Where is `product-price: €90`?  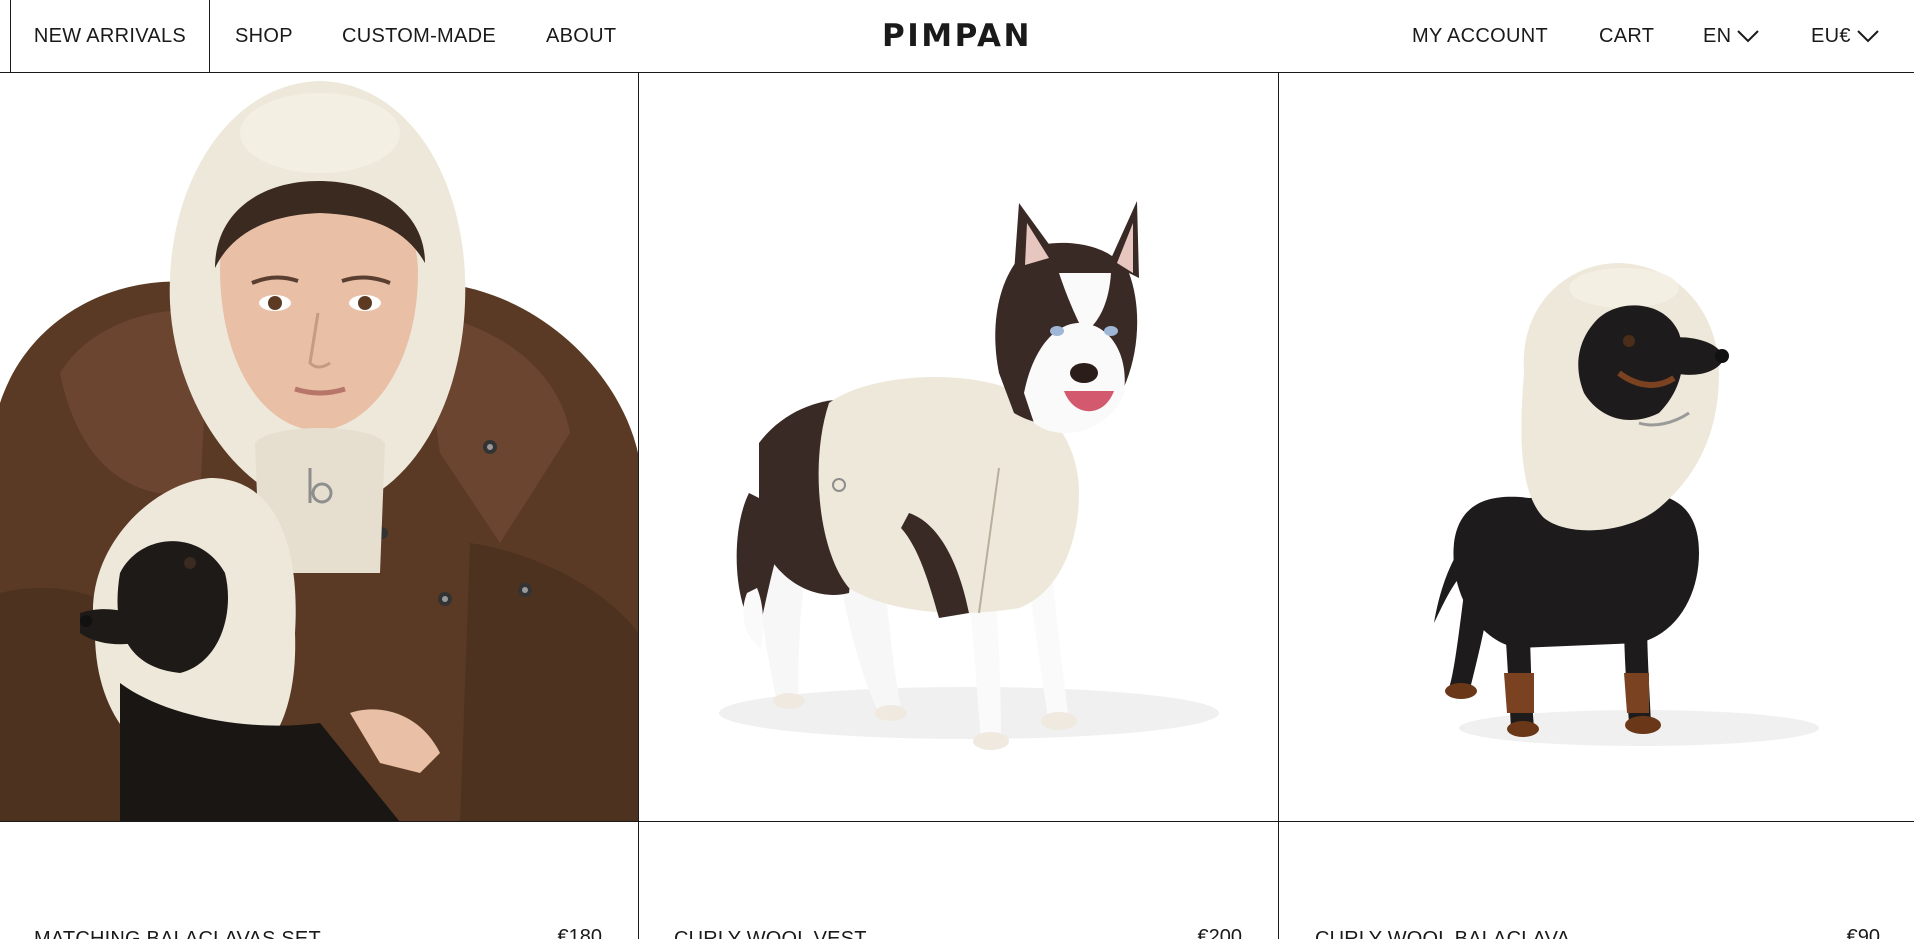
product-price: €90 is located at coordinates (1863, 932).